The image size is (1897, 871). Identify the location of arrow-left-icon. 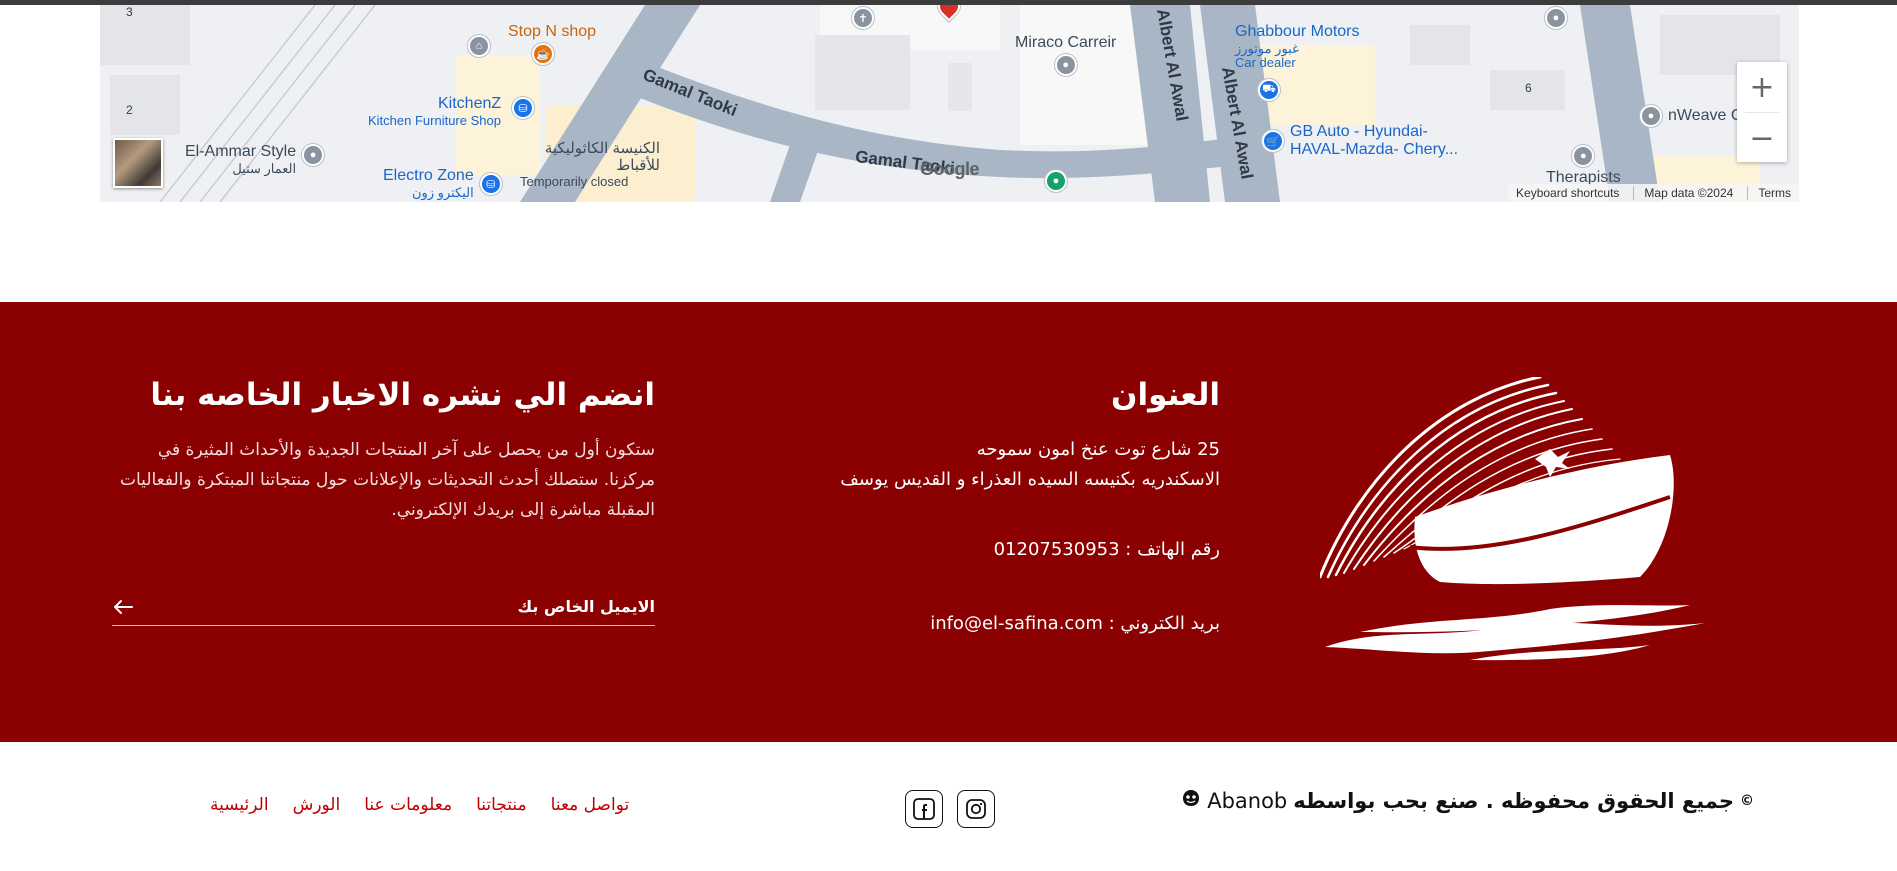
(123, 607).